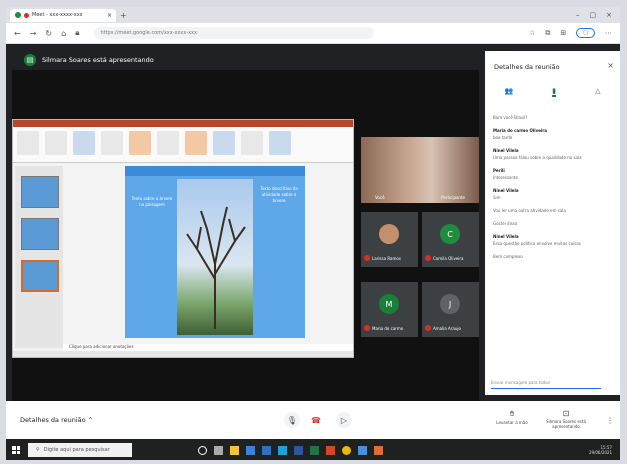 This screenshot has height=464, width=627. I want to click on slide-thumbnail-selected, so click(40, 276).